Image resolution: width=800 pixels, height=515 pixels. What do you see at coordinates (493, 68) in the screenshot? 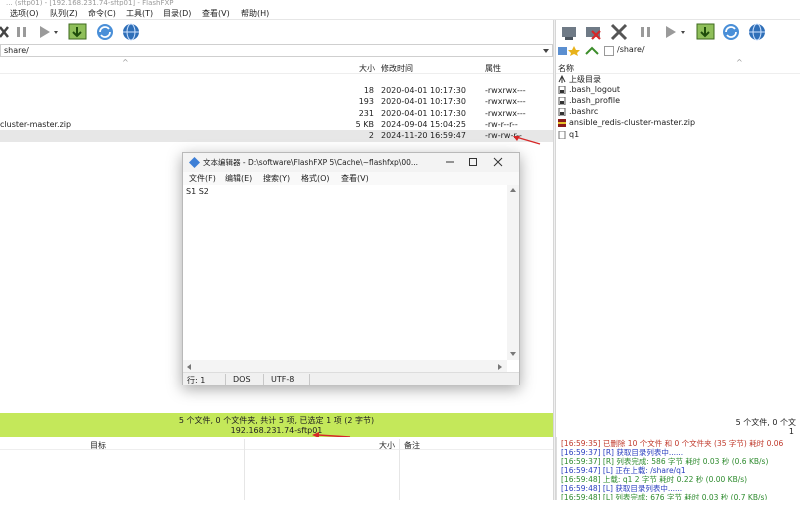
I see `col-attr: 属性` at bounding box center [493, 68].